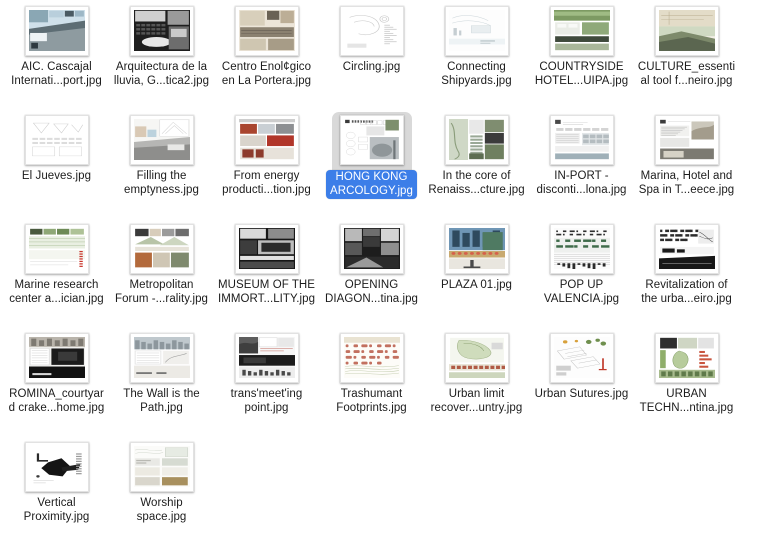 The width and height of the screenshot is (760, 547). I want to click on file-item: MUSEUM OF THE IMMORT...LITY.jpg, so click(266, 274).